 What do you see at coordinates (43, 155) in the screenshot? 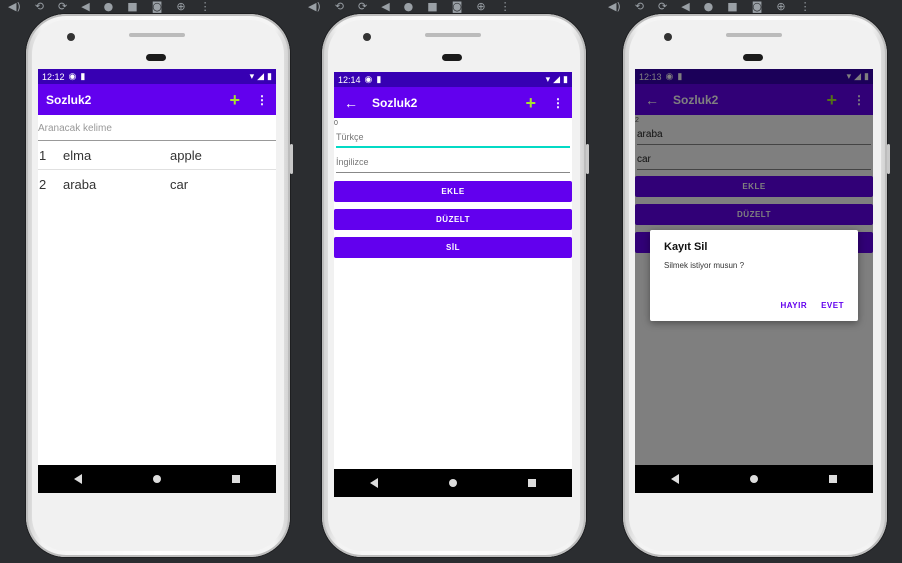
I see `item-number: 1` at bounding box center [43, 155].